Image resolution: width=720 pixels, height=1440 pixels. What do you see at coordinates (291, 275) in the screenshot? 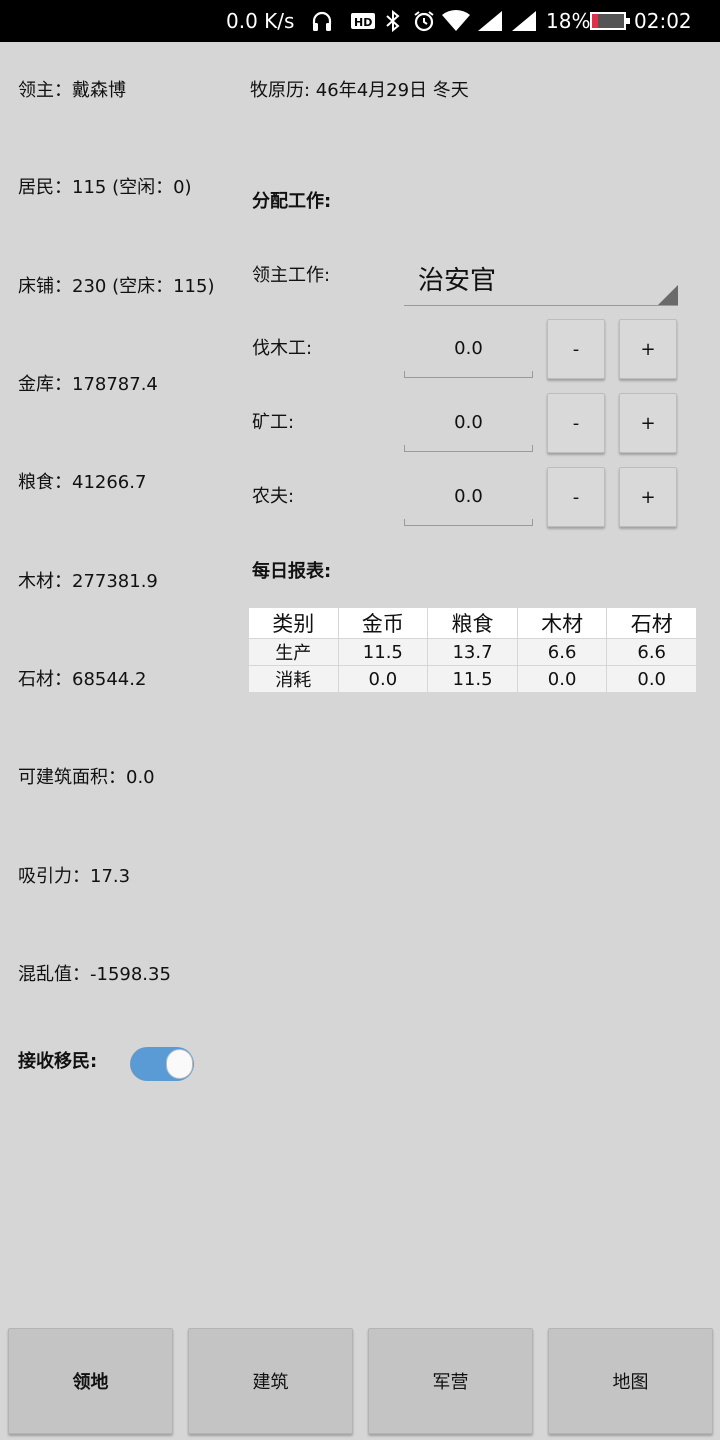
I see `lord-job-label: 领主工作:` at bounding box center [291, 275].